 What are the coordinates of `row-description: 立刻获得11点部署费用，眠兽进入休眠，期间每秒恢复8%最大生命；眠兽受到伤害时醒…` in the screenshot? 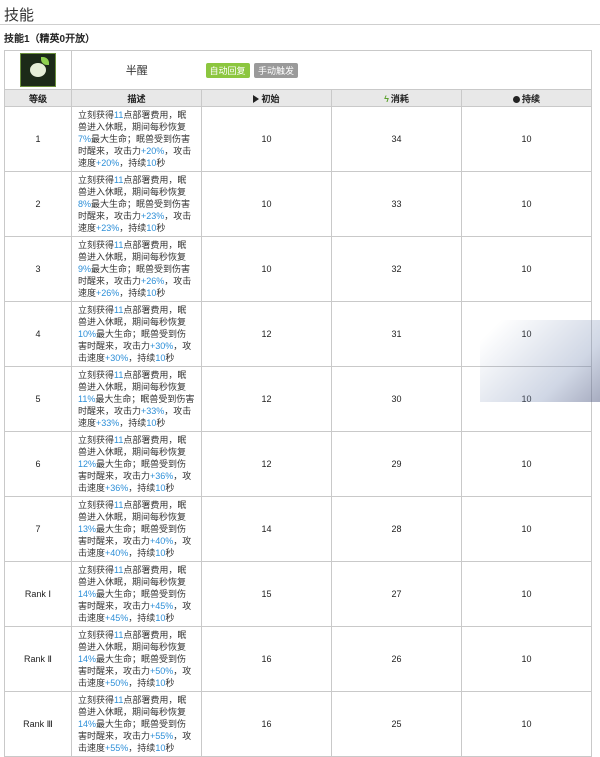 It's located at (136, 204).